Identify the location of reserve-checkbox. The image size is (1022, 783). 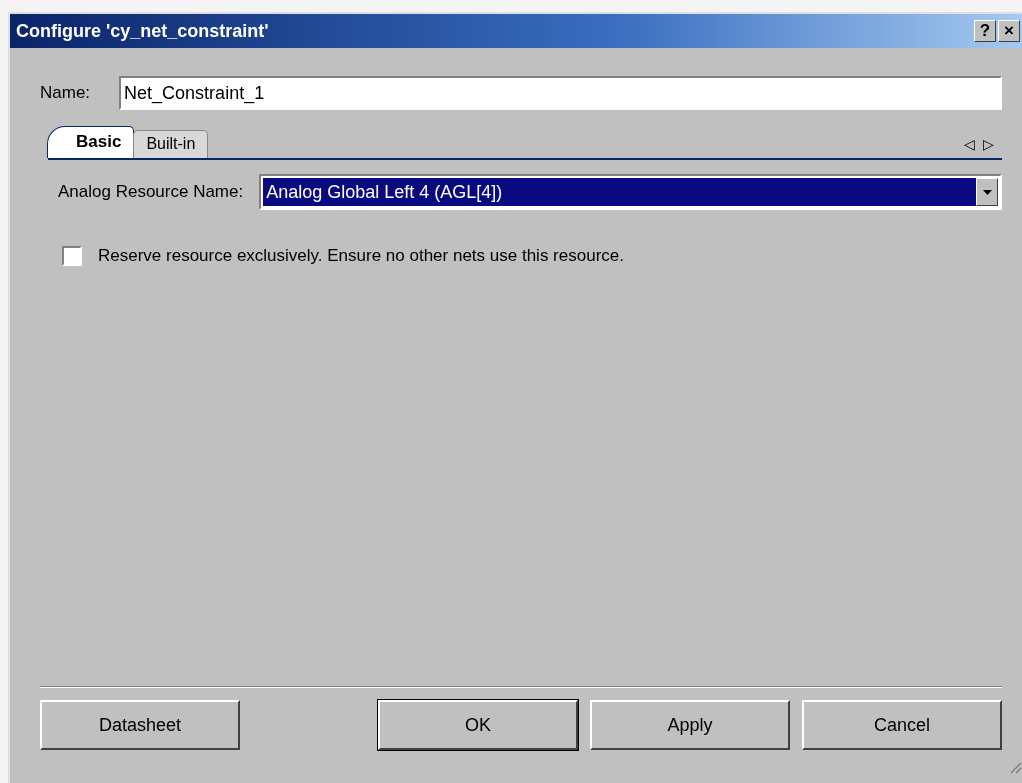
(72, 256).